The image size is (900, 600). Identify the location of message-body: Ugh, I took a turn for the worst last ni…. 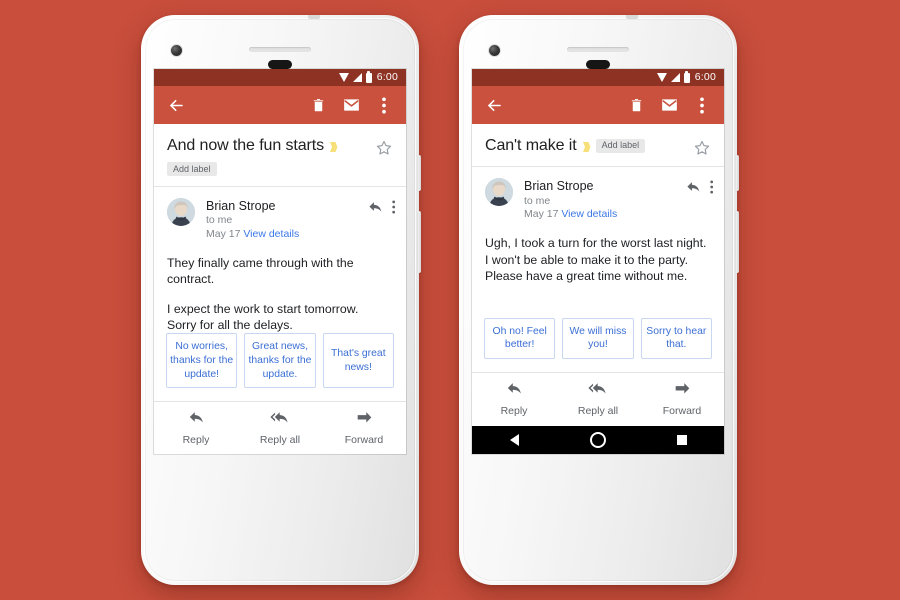
(598, 269).